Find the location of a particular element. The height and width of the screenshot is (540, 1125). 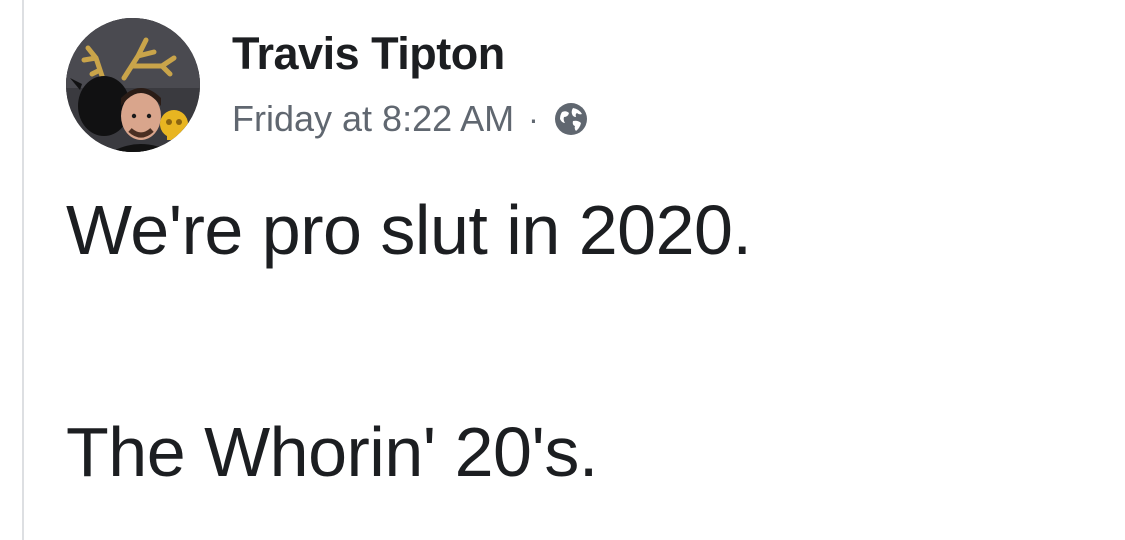

avatar is located at coordinates (133, 85).